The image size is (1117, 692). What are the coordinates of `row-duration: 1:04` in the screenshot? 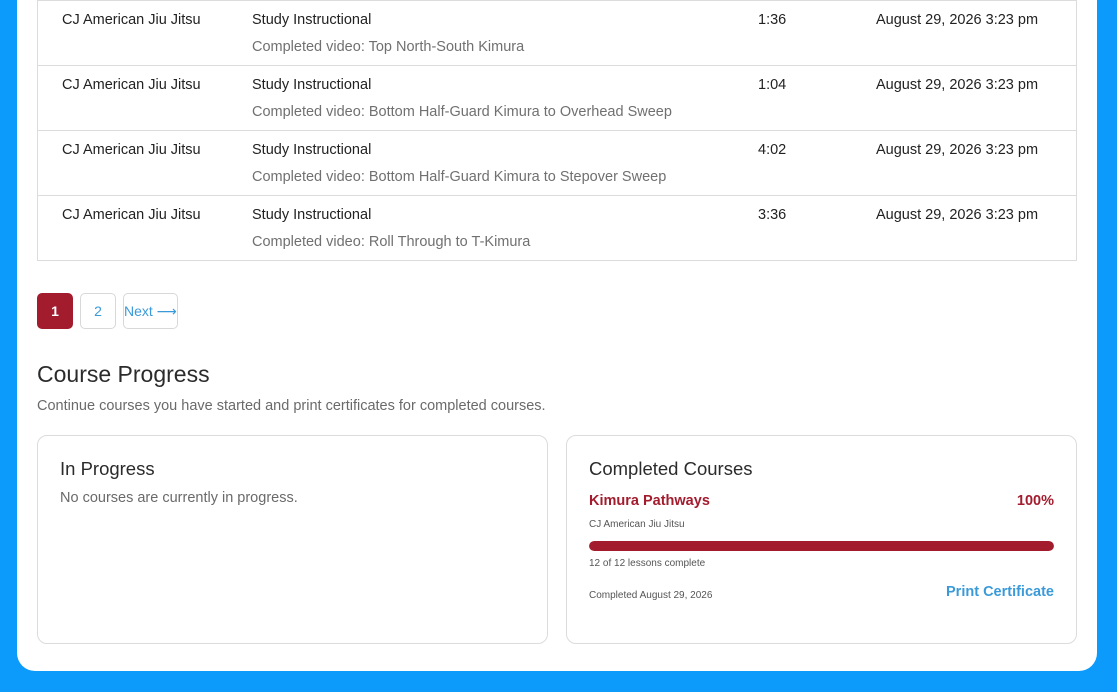 It's located at (772, 85).